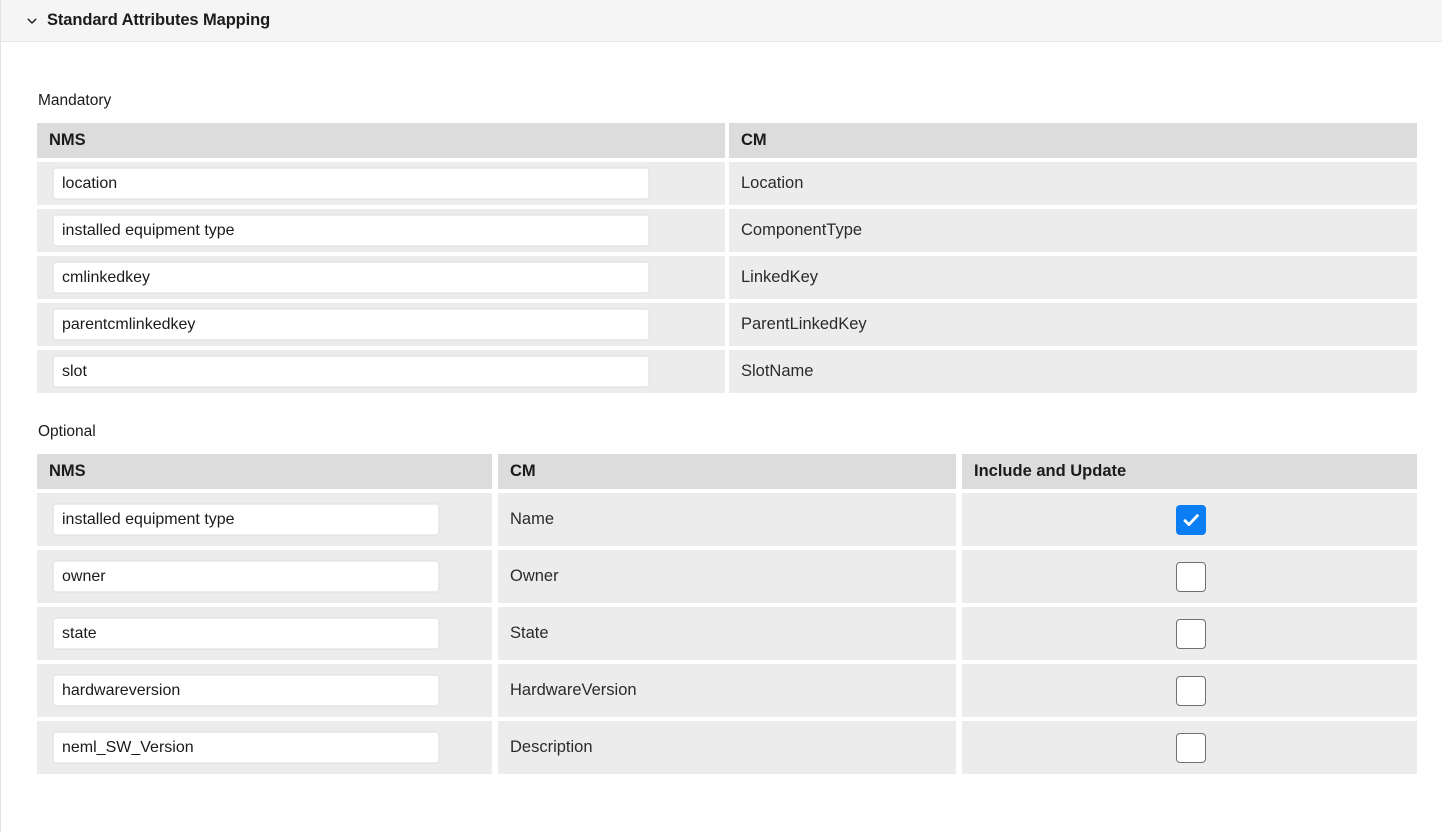  Describe the element at coordinates (1189, 471) in the screenshot. I see `optional-column-header-include-and-update: Include and Update` at that location.